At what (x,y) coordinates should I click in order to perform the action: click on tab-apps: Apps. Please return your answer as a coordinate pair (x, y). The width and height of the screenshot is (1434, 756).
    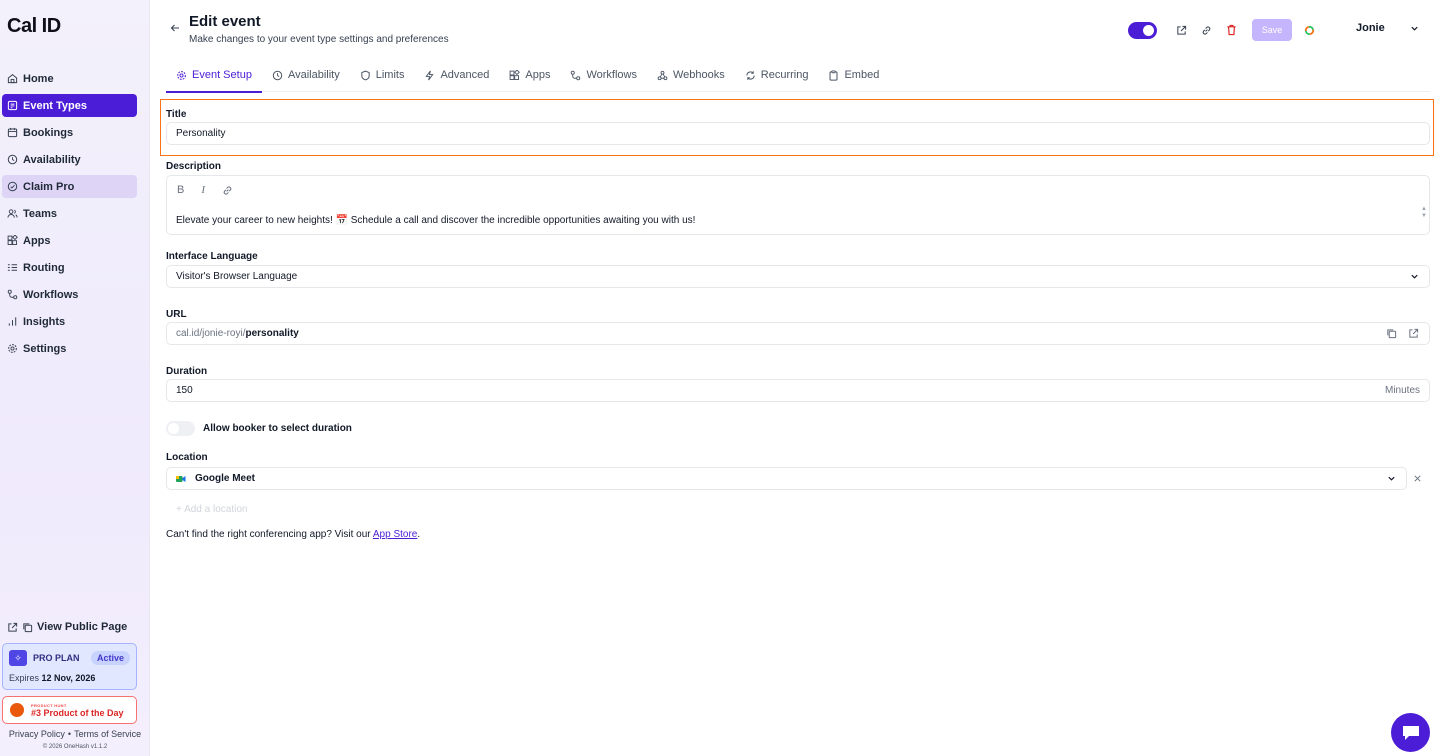
    Looking at the image, I should click on (529, 75).